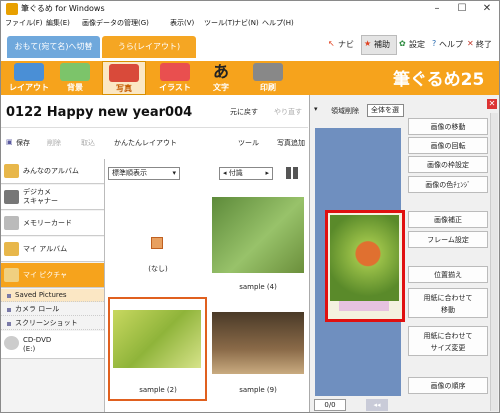 This screenshot has width=500, height=413. Describe the element at coordinates (494, 262) in the screenshot. I see `ops-scrollbar` at that location.